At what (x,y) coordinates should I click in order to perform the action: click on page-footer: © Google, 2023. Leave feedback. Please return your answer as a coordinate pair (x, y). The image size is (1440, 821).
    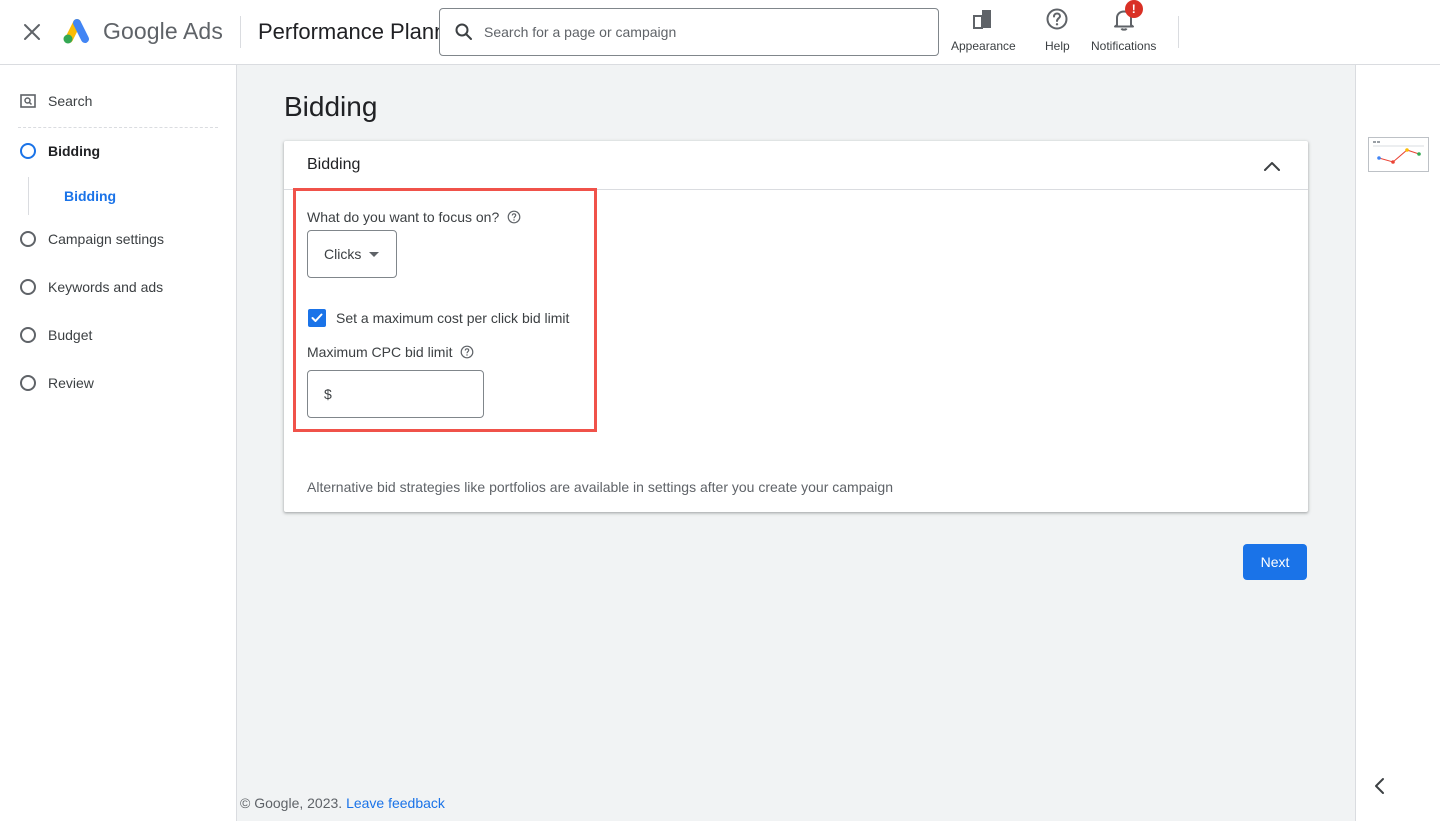
    Looking at the image, I should click on (342, 803).